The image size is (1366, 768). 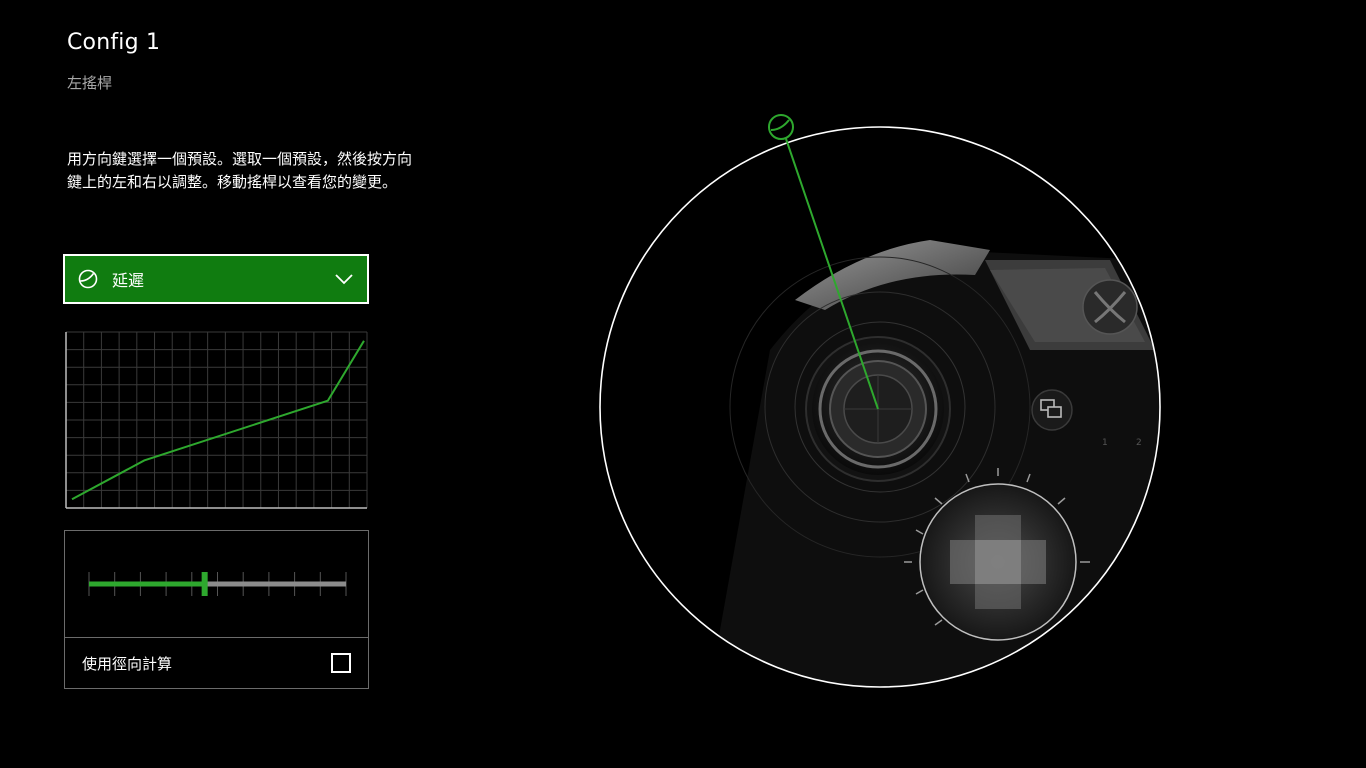 I want to click on deadzone-slider-panel, so click(x=216, y=584).